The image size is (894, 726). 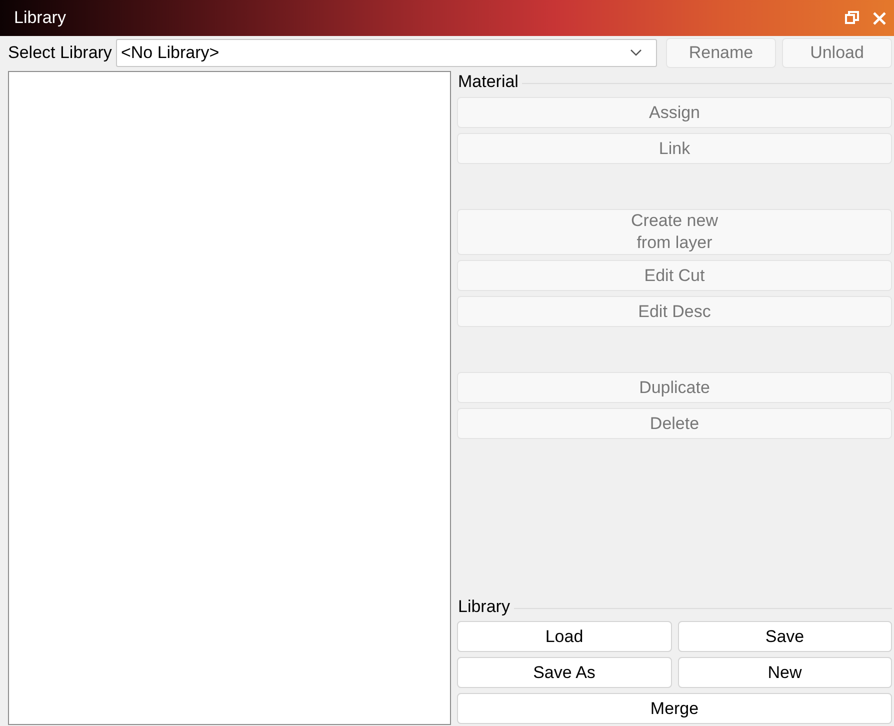 What do you see at coordinates (636, 53) in the screenshot?
I see `chevron-down-icon` at bounding box center [636, 53].